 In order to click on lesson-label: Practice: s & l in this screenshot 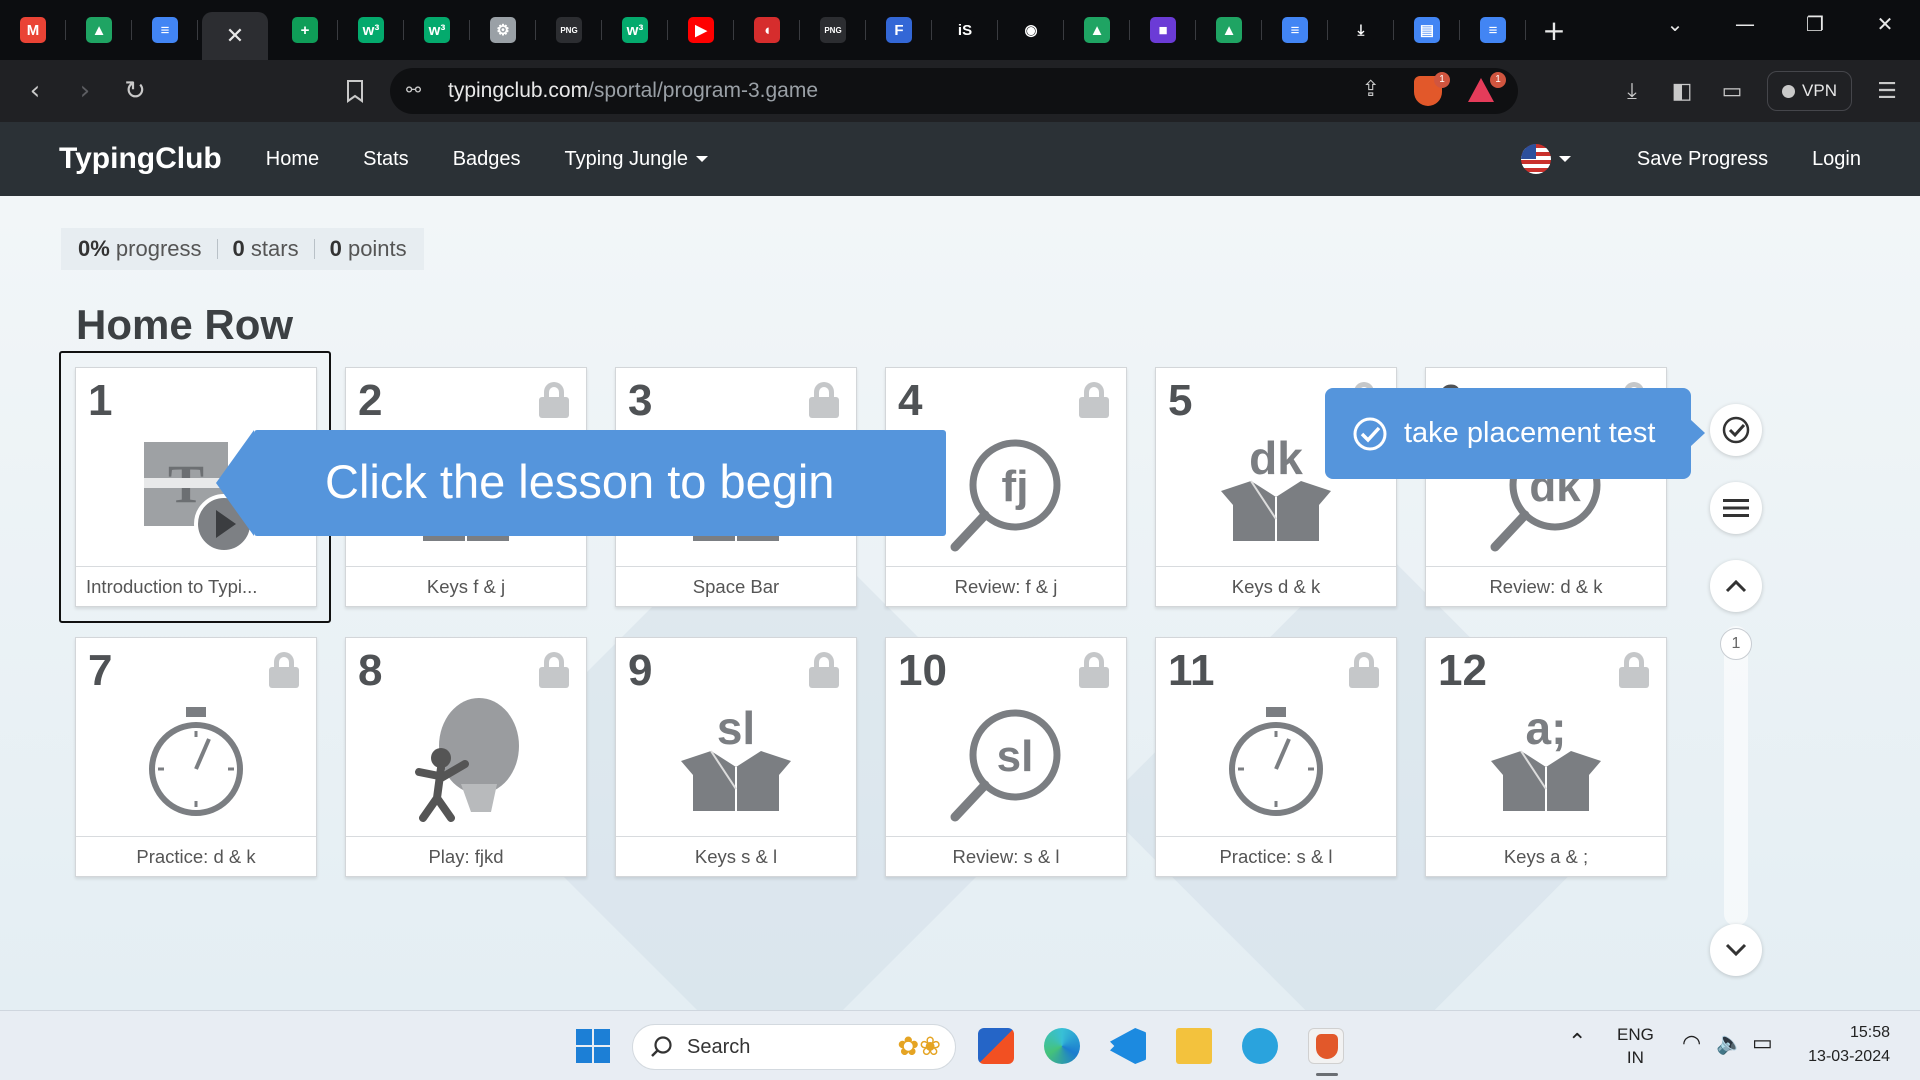, I will do `click(1276, 856)`.